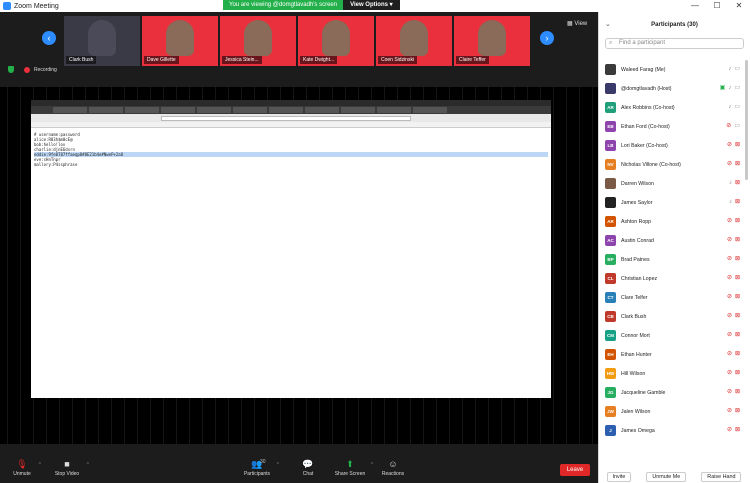 Image resolution: width=750 pixels, height=483 pixels. What do you see at coordinates (674, 240) in the screenshot?
I see `participant-row: AC Austin Conrad ⊘ ⊠` at bounding box center [674, 240].